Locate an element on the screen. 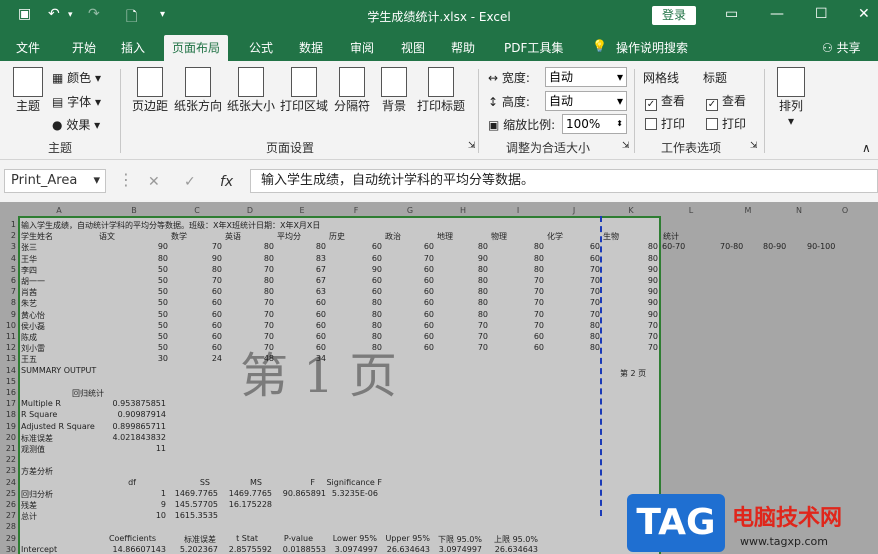 This screenshot has width=878, height=554. background-button: 背景 is located at coordinates (394, 90).